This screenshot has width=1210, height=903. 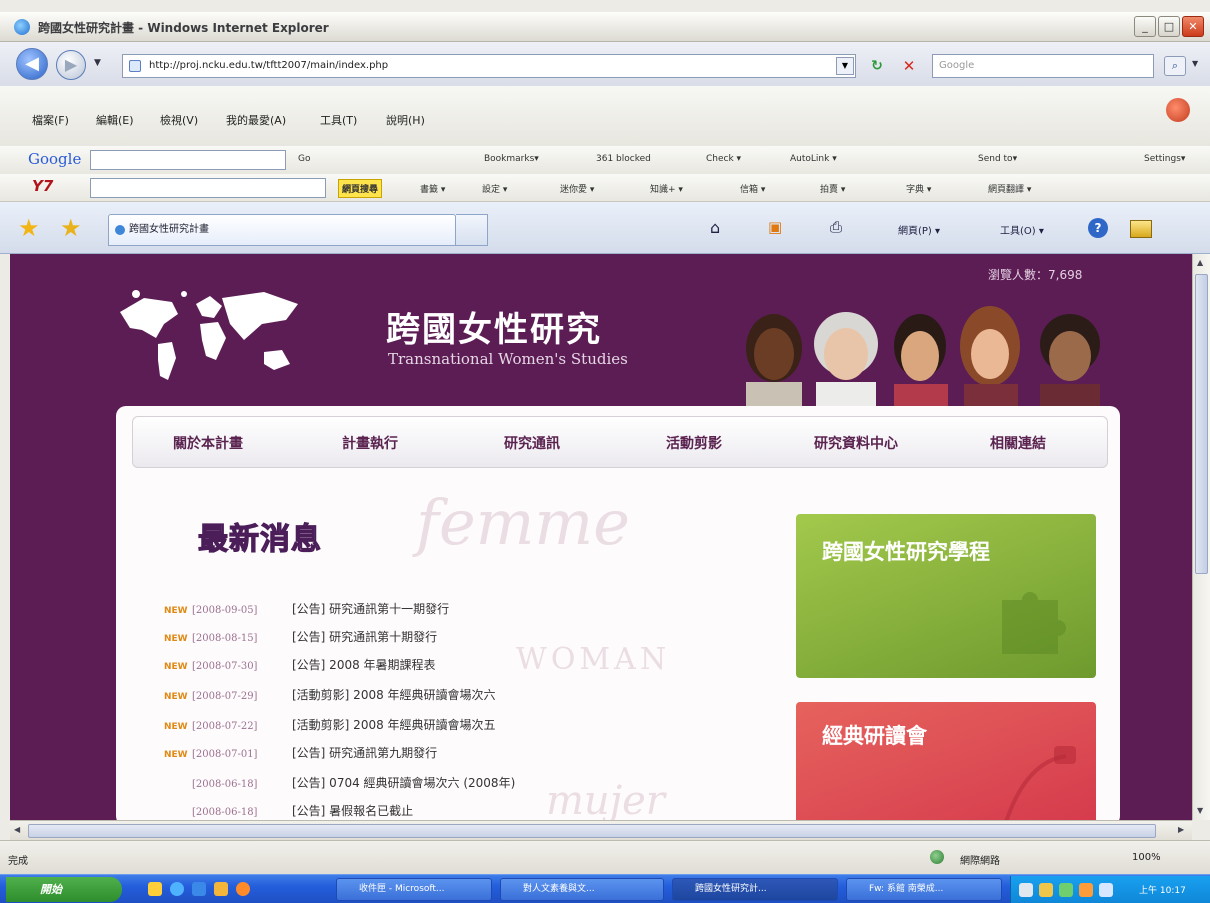 What do you see at coordinates (364, 753) in the screenshot?
I see `news-text: [公告] 研究通訊第九期發行` at bounding box center [364, 753].